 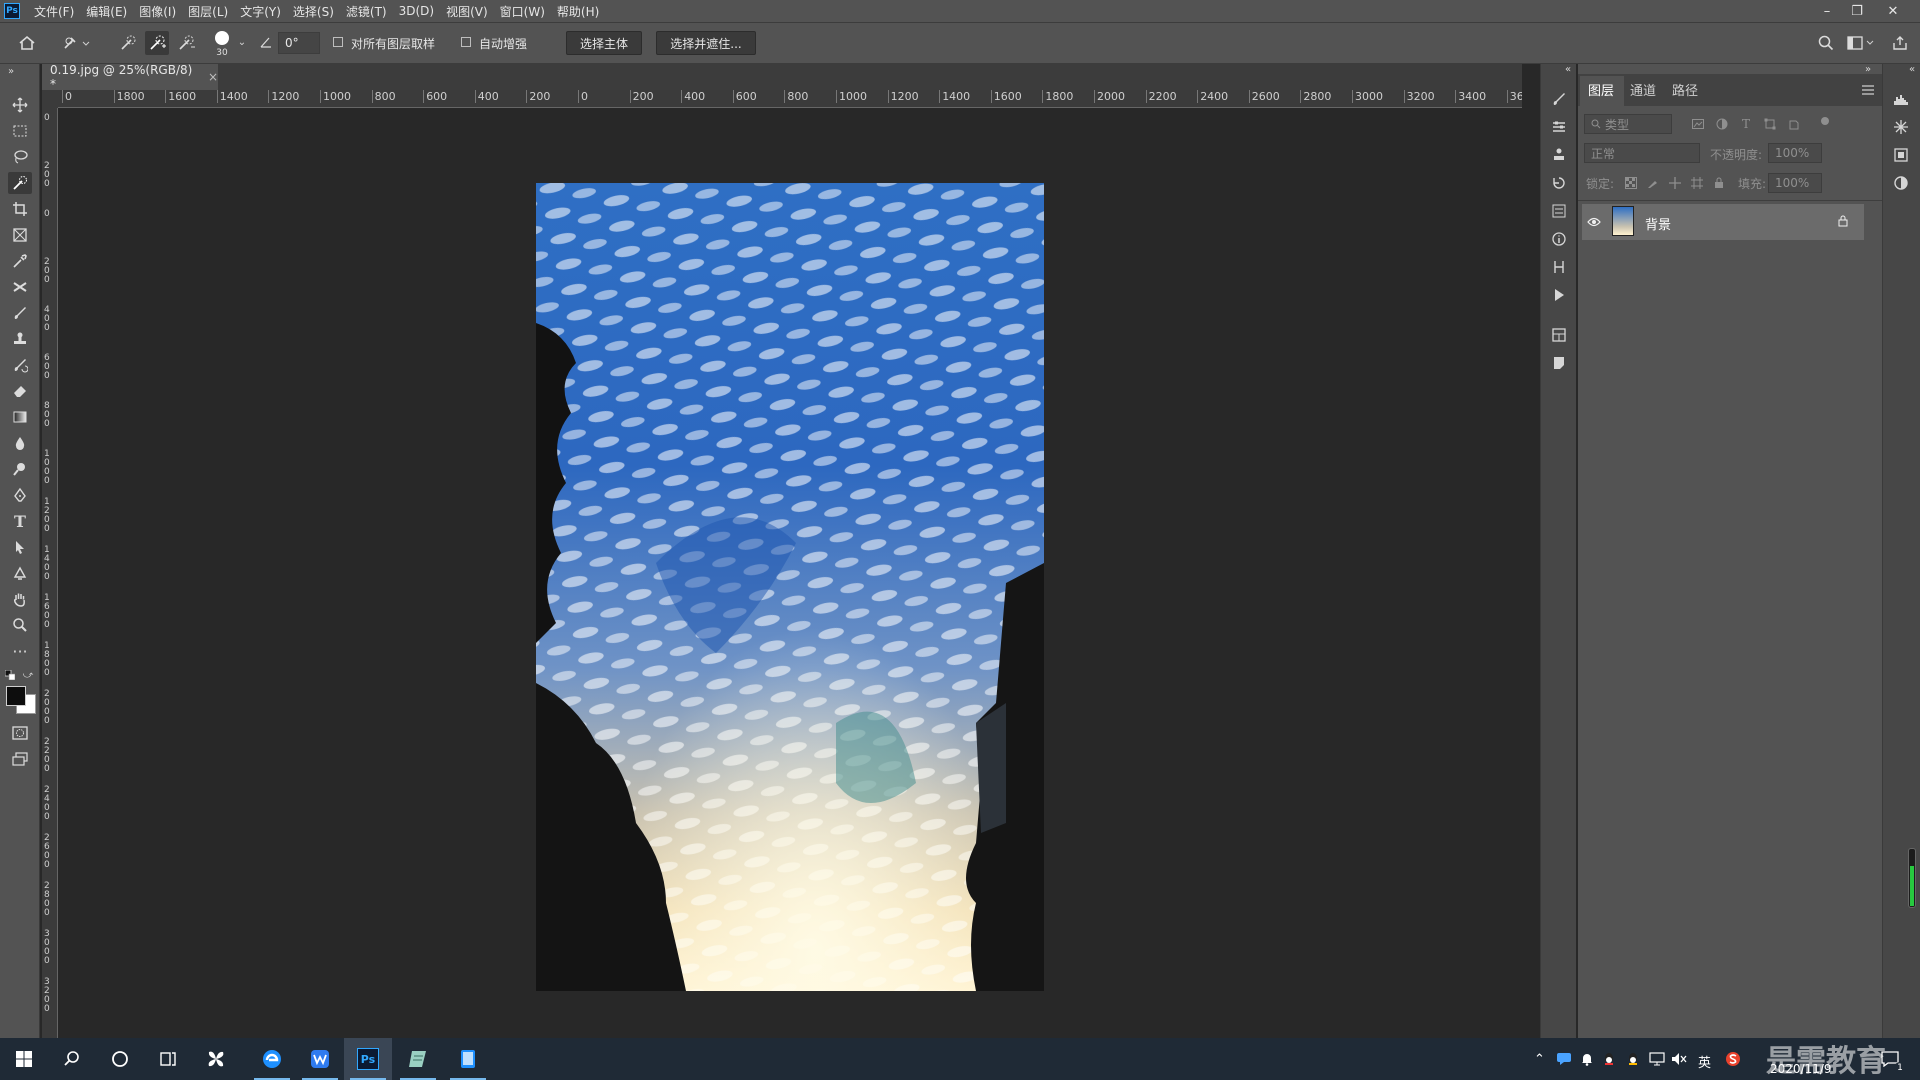 I want to click on crop-tool-icon, so click(x=20, y=209).